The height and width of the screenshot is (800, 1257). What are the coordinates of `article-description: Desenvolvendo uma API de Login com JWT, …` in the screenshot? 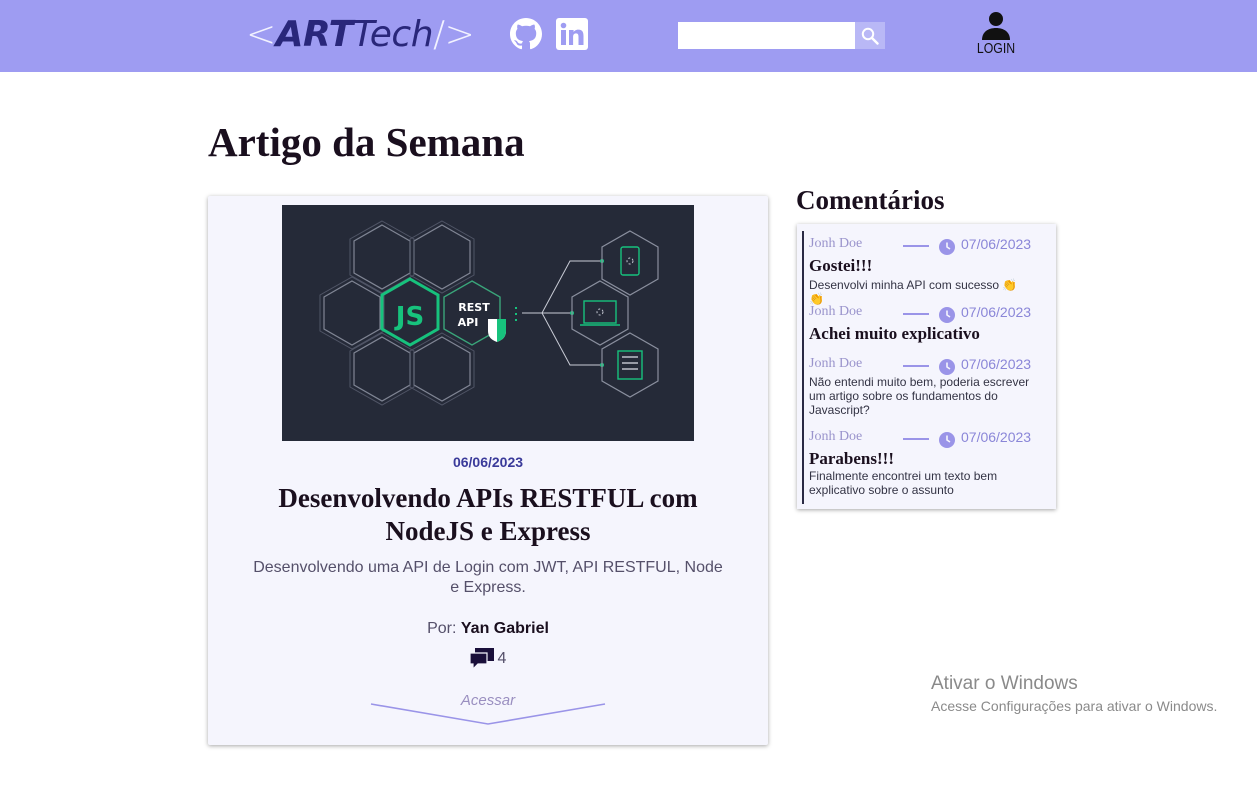 It's located at (488, 577).